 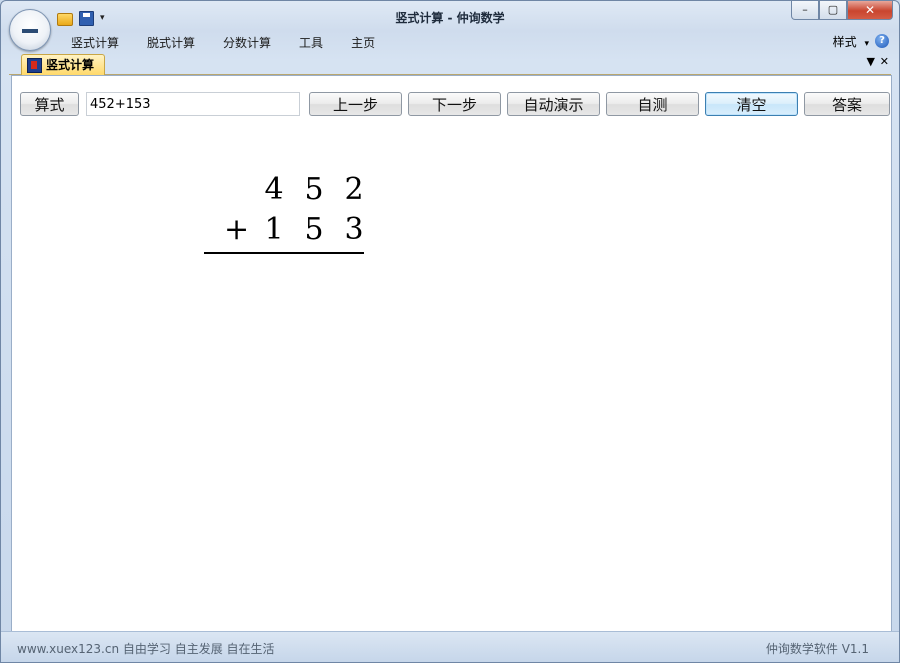 I want to click on menu-tools: 工具, so click(x=311, y=43).